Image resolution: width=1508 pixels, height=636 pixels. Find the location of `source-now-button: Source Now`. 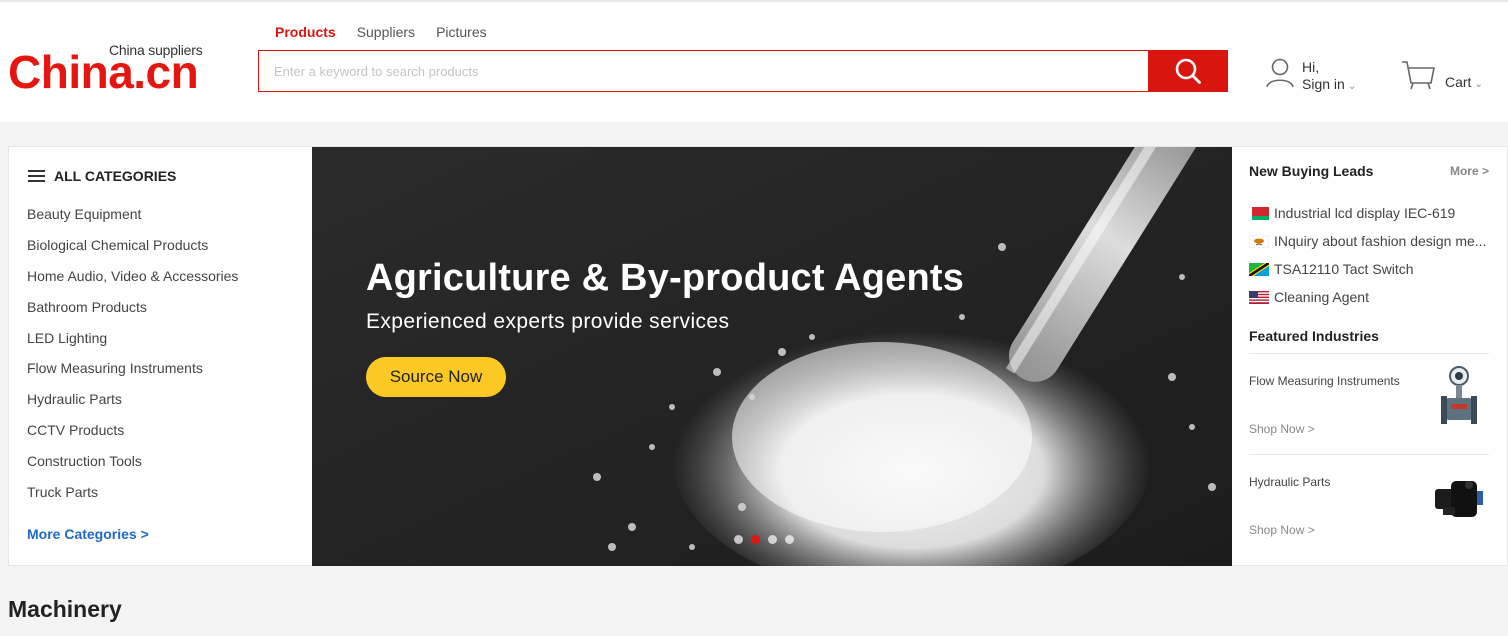

source-now-button: Source Now is located at coordinates (436, 377).